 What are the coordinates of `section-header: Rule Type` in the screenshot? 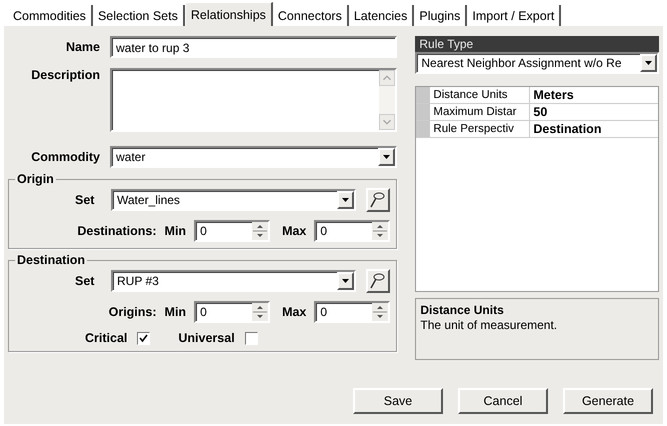 It's located at (537, 44).